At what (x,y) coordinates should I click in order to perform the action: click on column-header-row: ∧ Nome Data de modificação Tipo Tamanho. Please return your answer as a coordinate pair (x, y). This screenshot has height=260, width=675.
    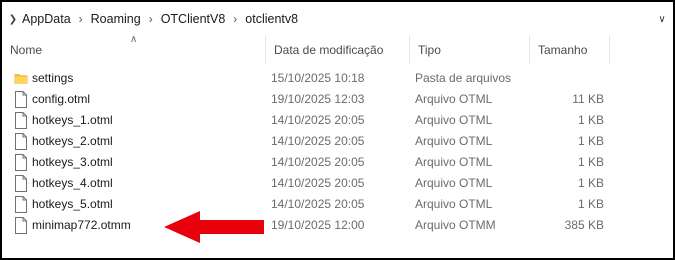
    Looking at the image, I should click on (337, 49).